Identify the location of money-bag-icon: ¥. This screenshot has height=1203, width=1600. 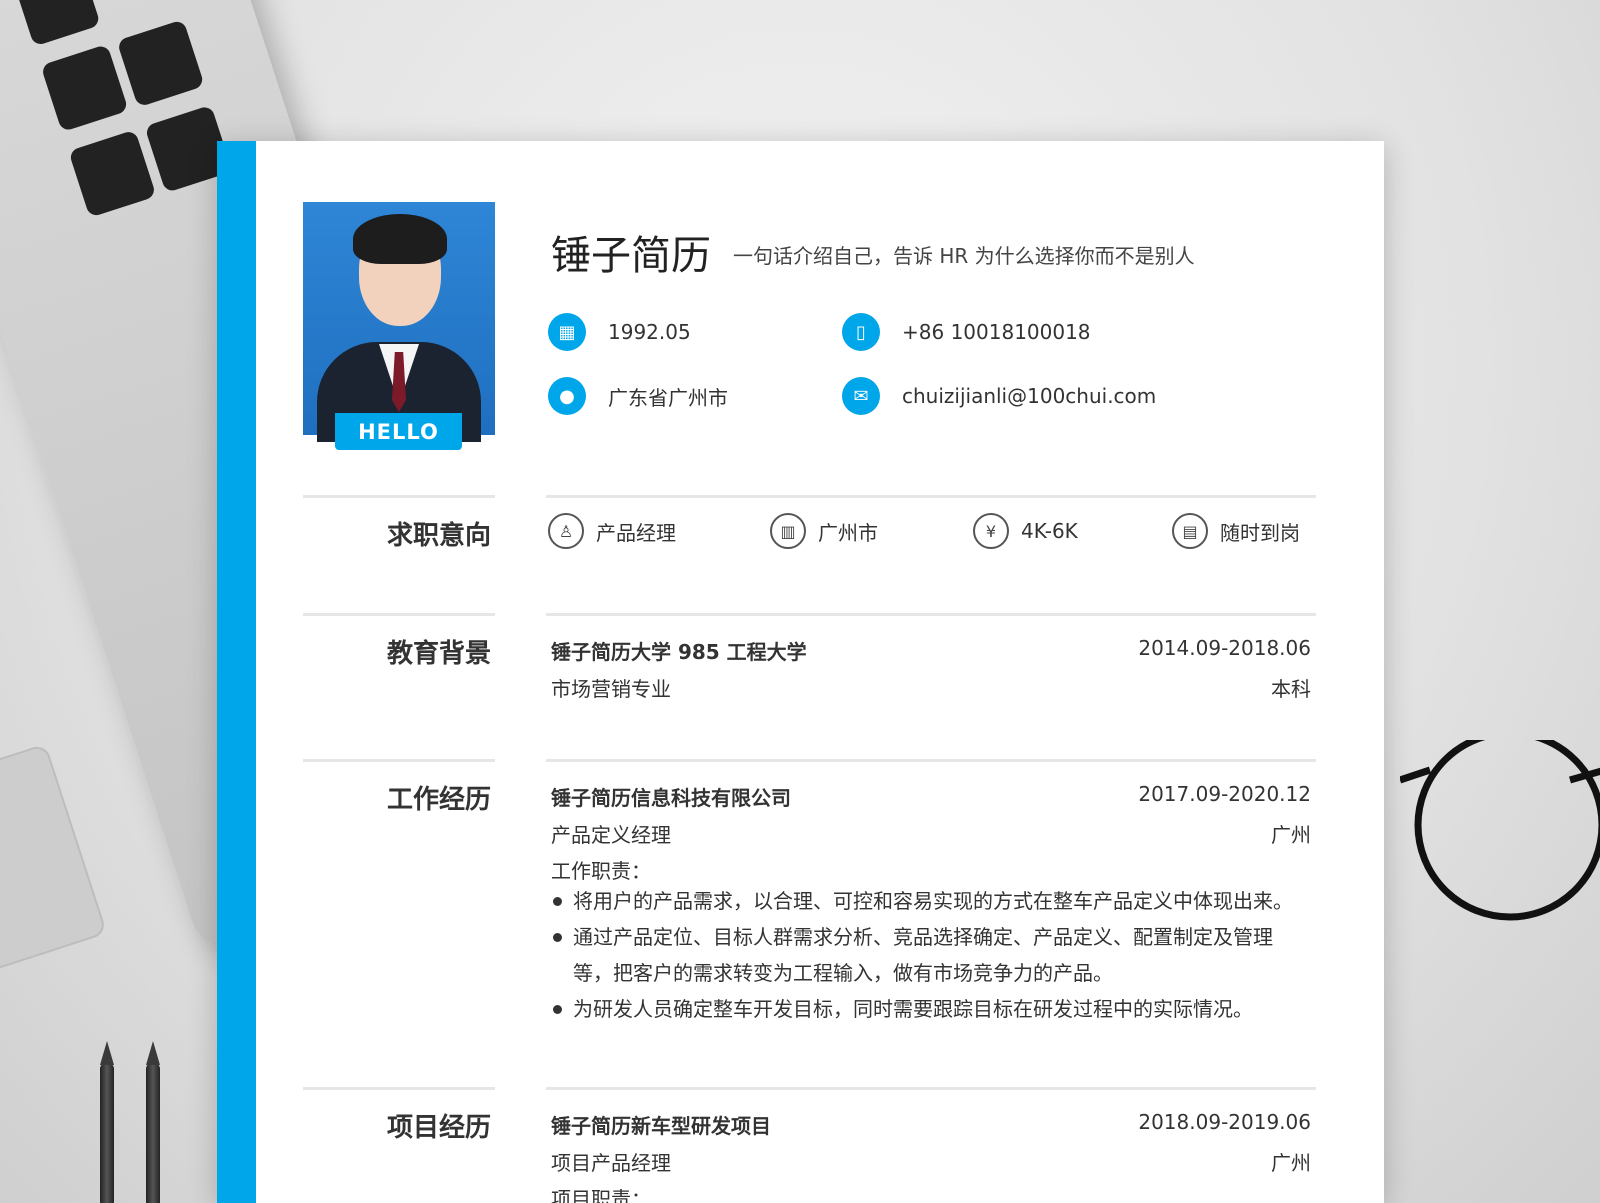
(991, 531).